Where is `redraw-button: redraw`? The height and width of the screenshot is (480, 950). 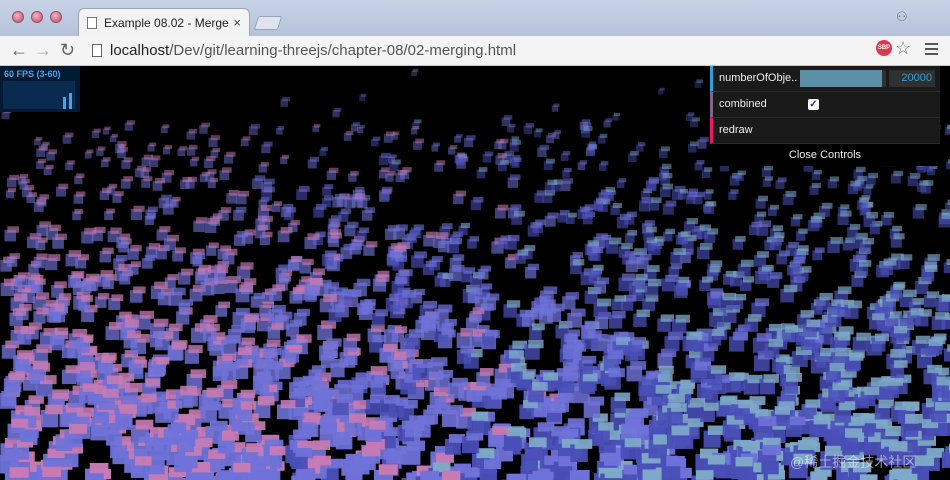
redraw-button: redraw is located at coordinates (736, 130).